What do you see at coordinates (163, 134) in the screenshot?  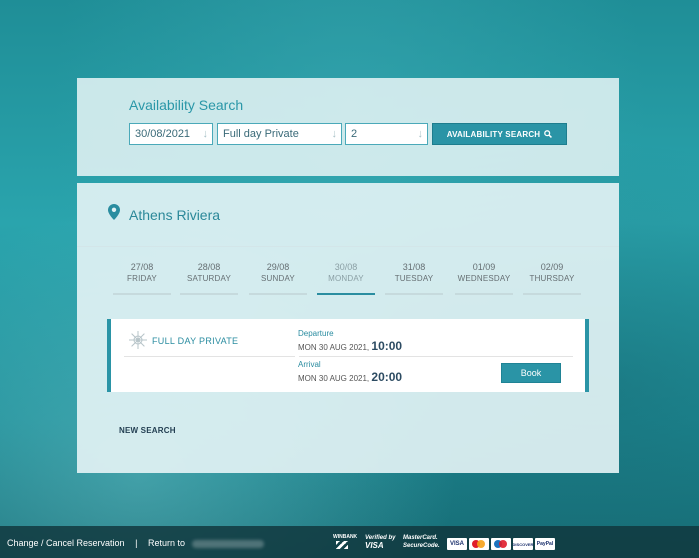 I see `date-select-value: 30/08/2021` at bounding box center [163, 134].